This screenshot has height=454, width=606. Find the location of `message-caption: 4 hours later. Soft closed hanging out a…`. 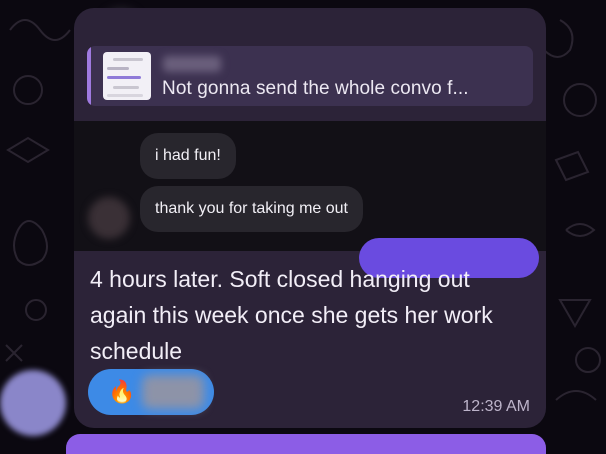

message-caption: 4 hours later. Soft closed hanging out a… is located at coordinates (291, 315).